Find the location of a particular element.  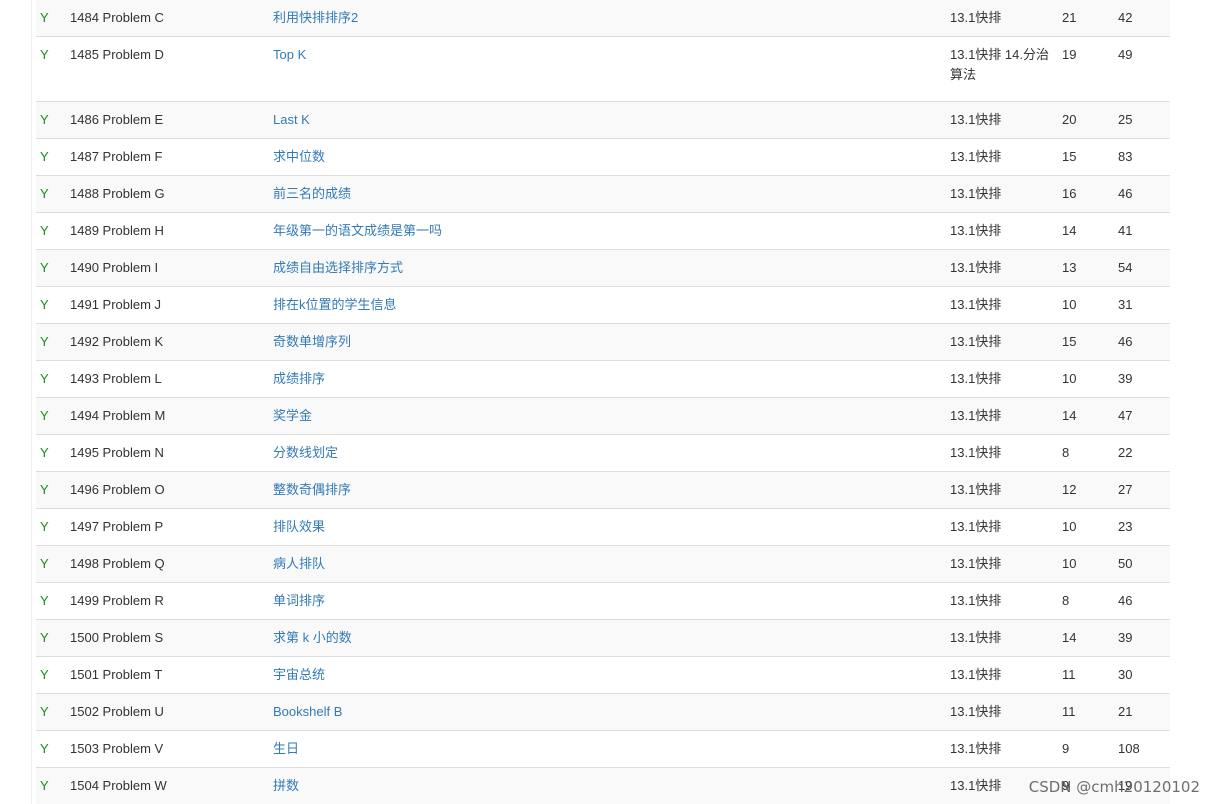

problem-id-cell: 1497 Problem P is located at coordinates (167, 527).